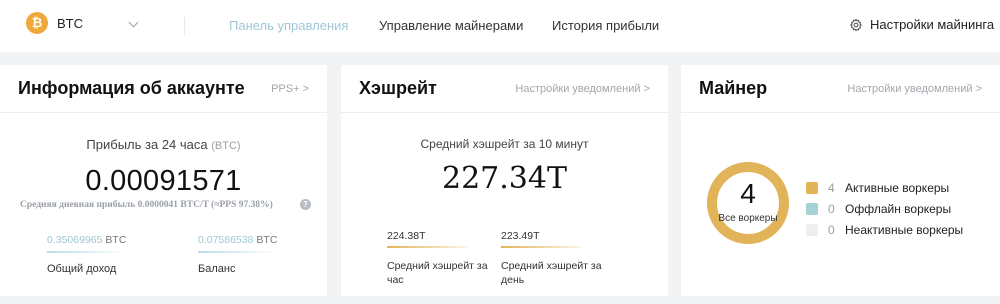 The width and height of the screenshot is (1000, 304). I want to click on hashrate-notification-settings-link: Настройки уведомлений >, so click(582, 89).